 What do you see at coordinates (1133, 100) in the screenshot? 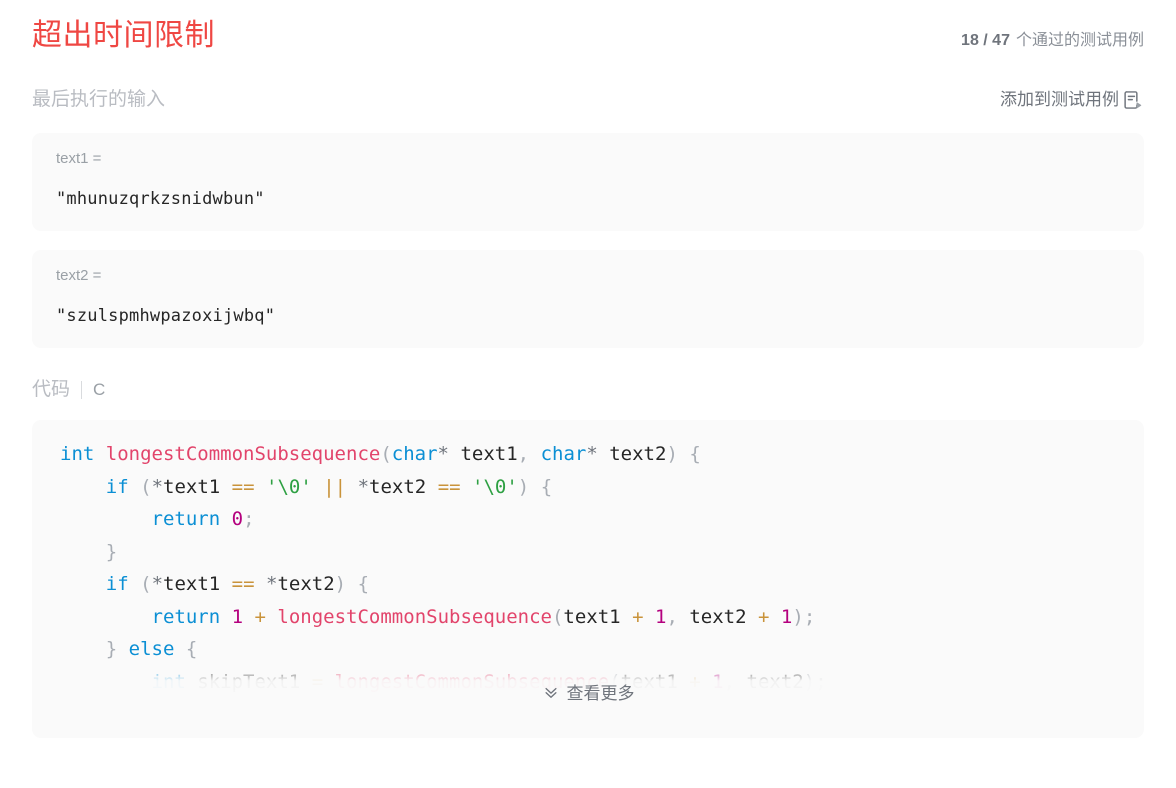
I see `file-run-icon` at bounding box center [1133, 100].